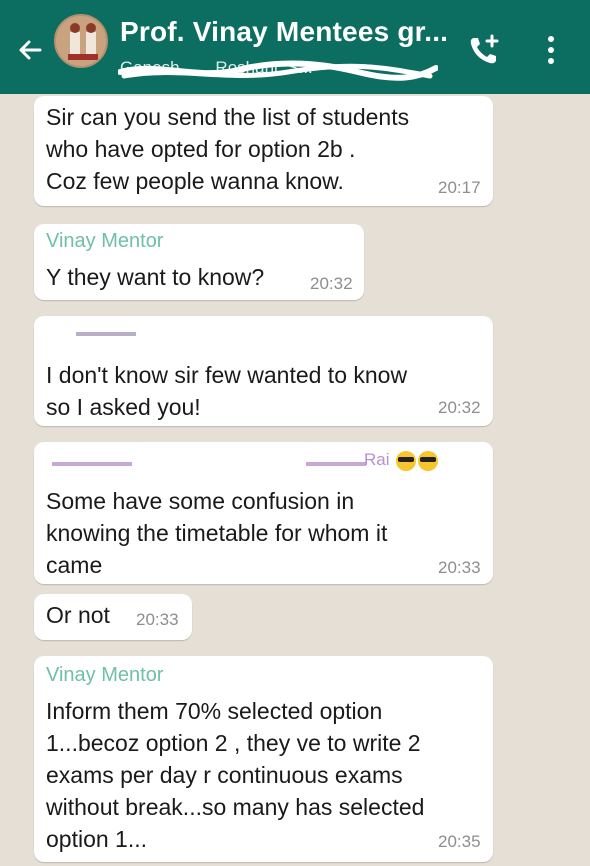  Describe the element at coordinates (235, 807) in the screenshot. I see `message-line: without break...so many has selected` at that location.